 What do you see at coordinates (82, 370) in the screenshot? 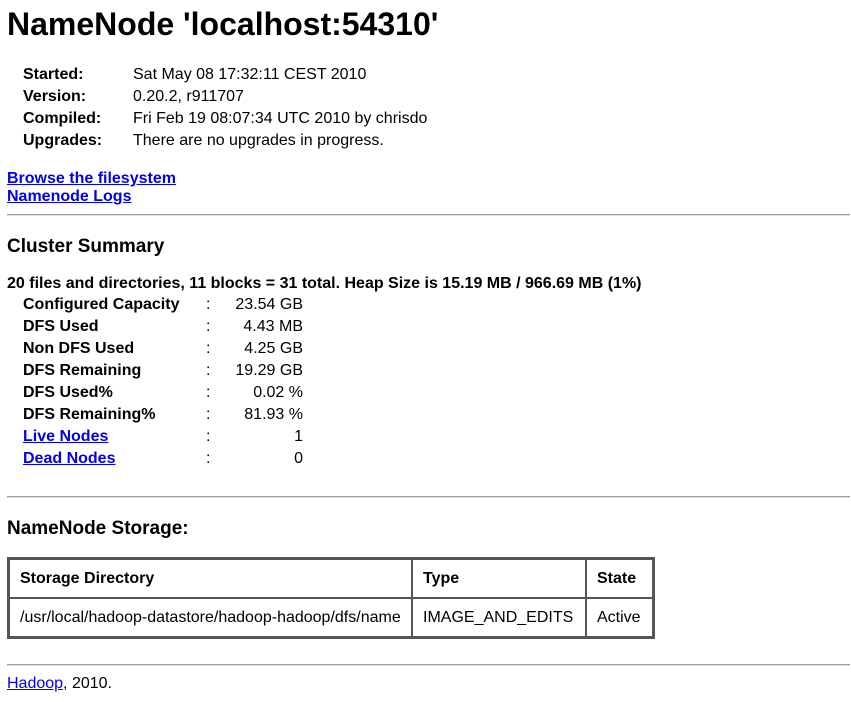
I see `stat-key: DFS Remaining` at bounding box center [82, 370].